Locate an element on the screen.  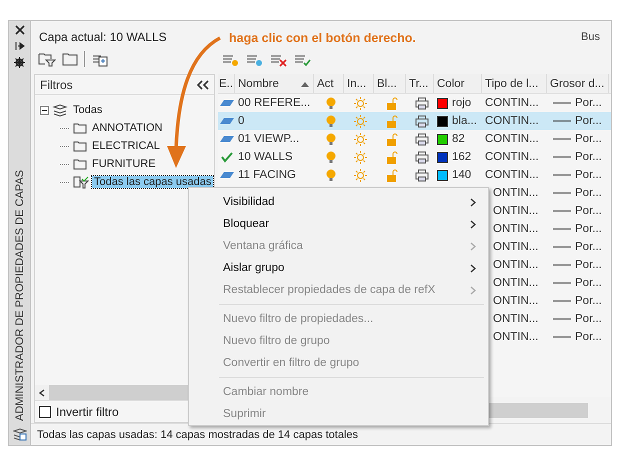
layer-name: 11 FACING is located at coordinates (267, 175).